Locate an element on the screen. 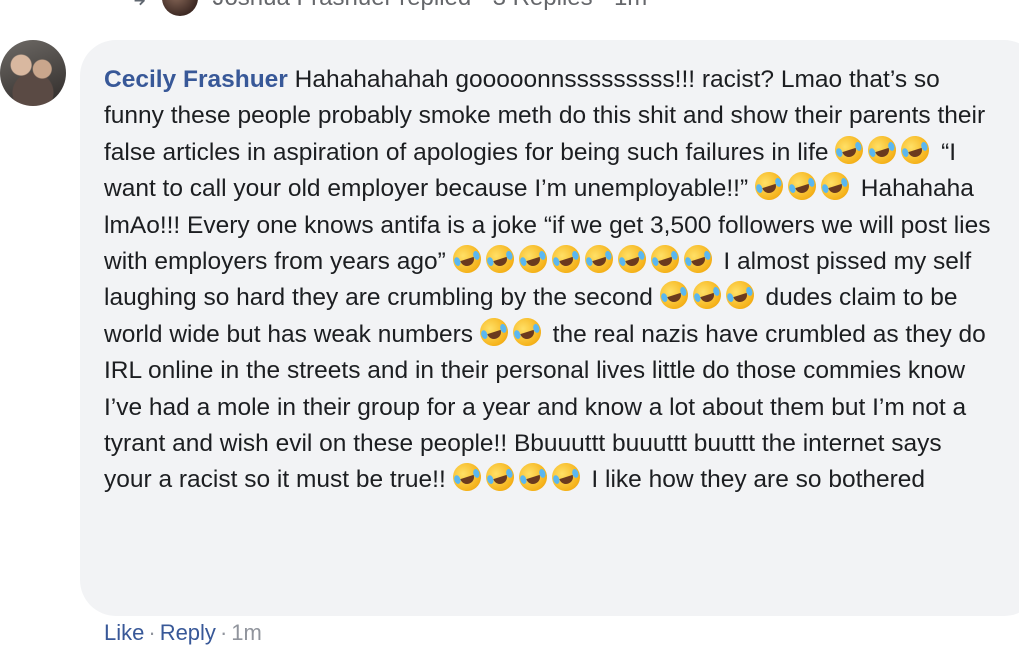  comment-author: Cecily Frashuer is located at coordinates (196, 79).